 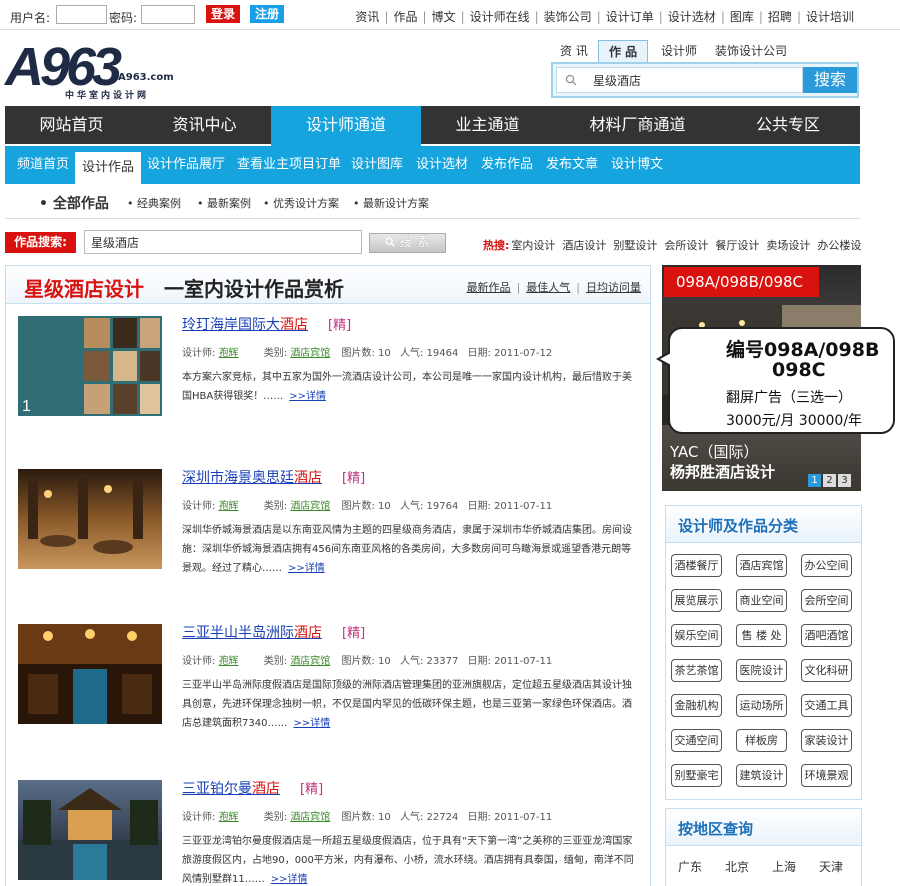 I want to click on hot-search-link: 卖场设计, so click(x=788, y=245).